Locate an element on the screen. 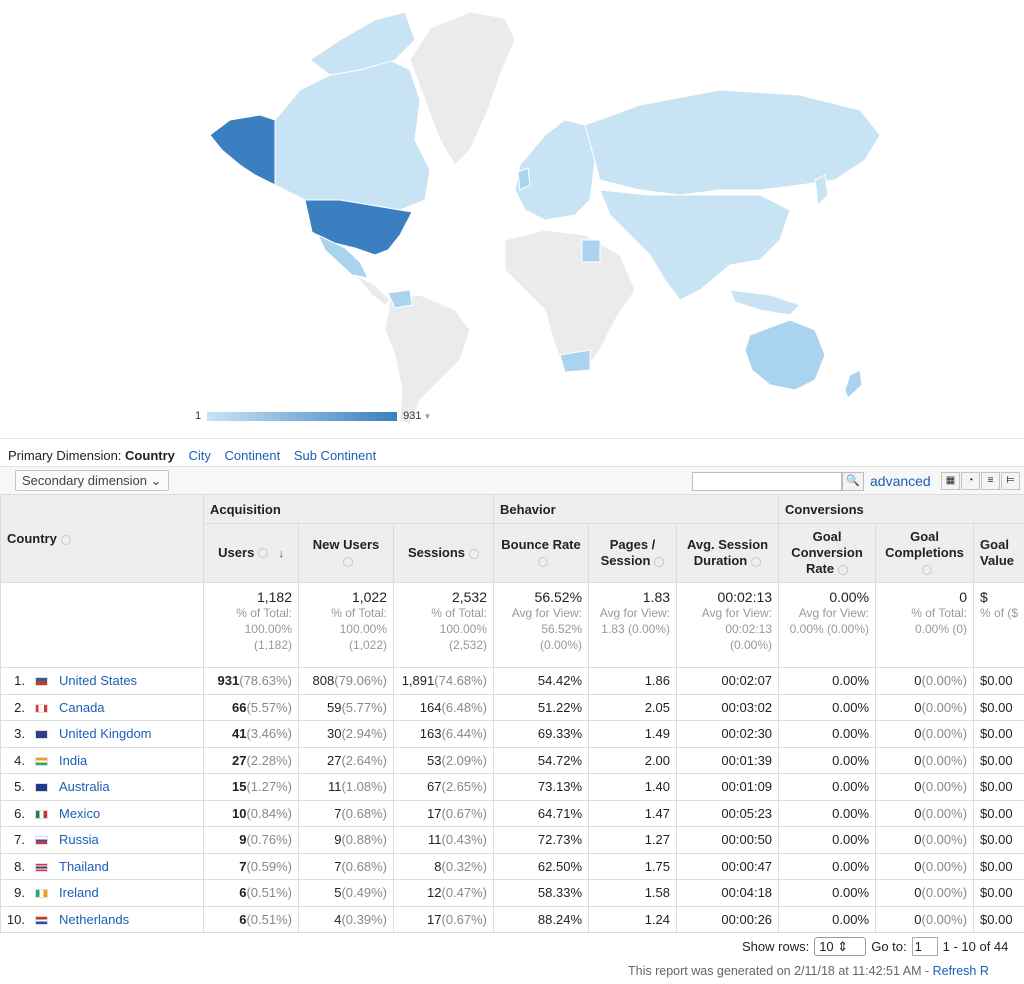 This screenshot has height=984, width=1024. country-link: Australia is located at coordinates (84, 786).